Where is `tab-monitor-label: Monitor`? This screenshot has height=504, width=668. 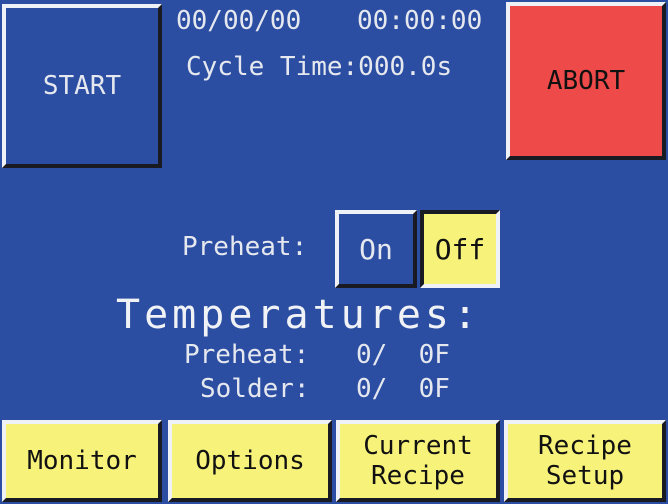
tab-monitor-label: Monitor is located at coordinates (82, 461).